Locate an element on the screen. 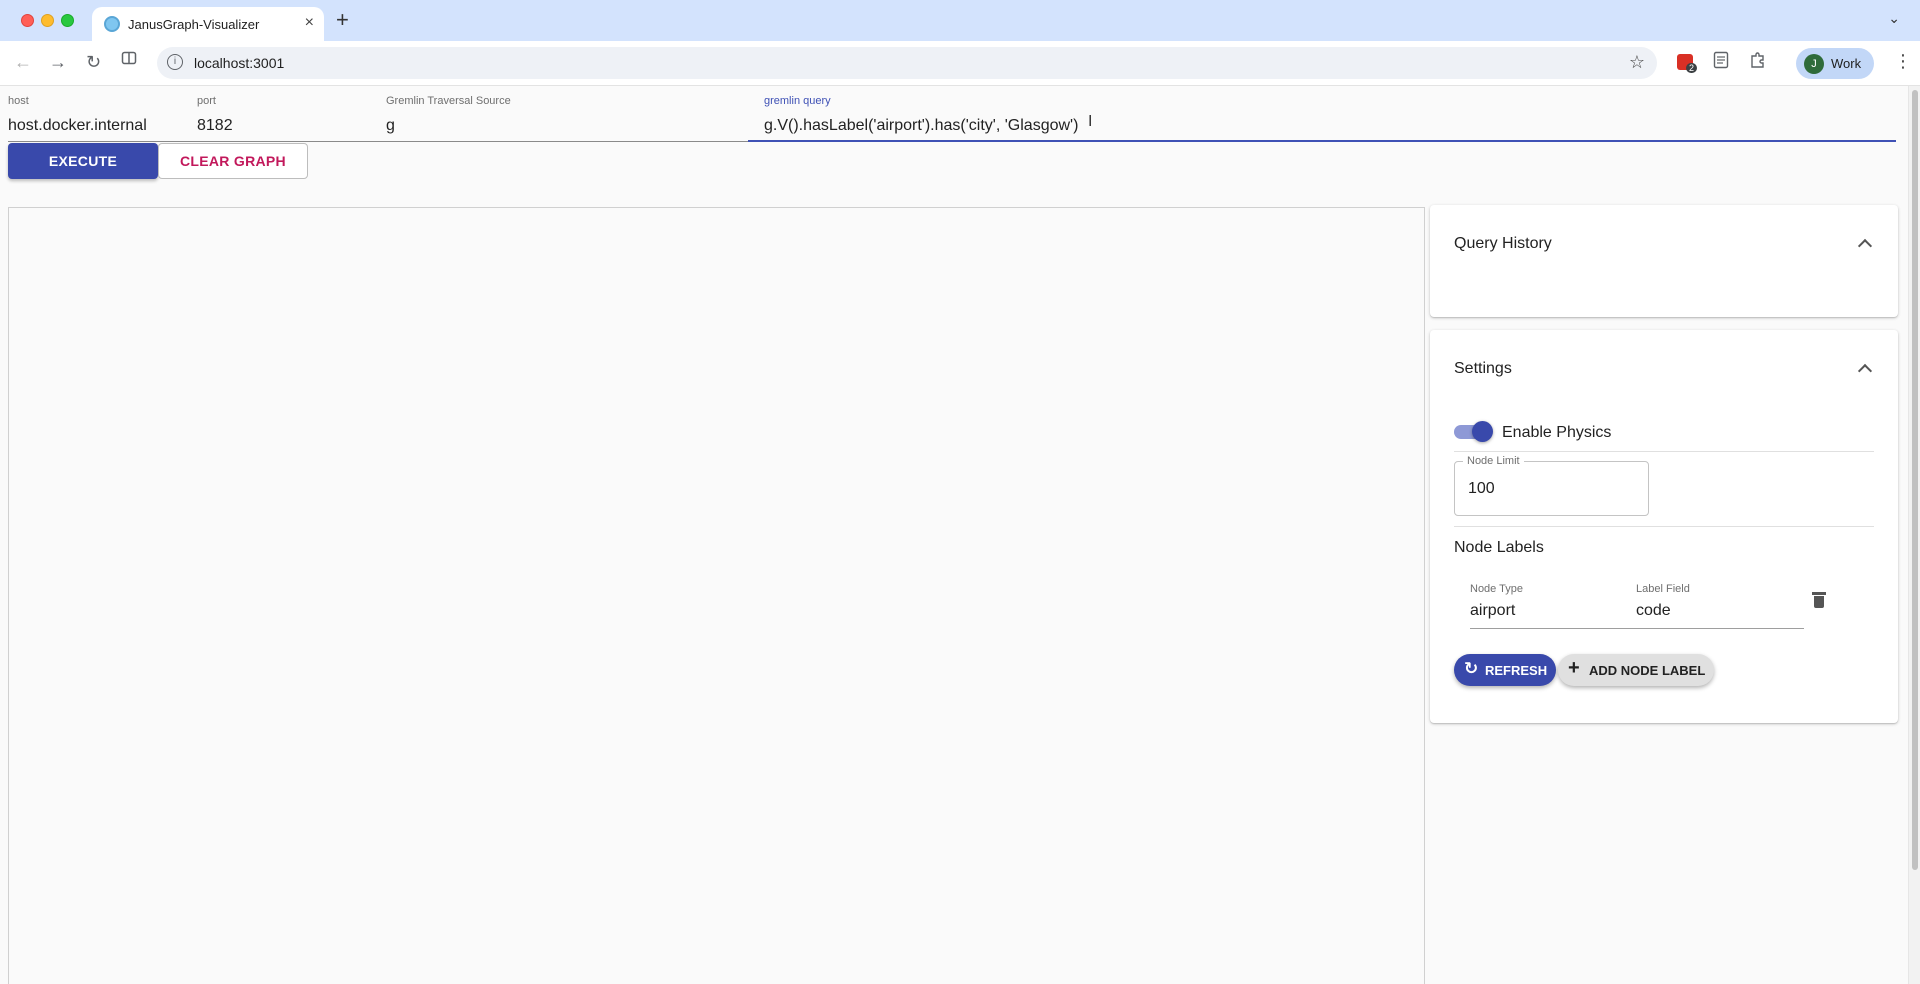  node-type-input: airport is located at coordinates (1492, 611).